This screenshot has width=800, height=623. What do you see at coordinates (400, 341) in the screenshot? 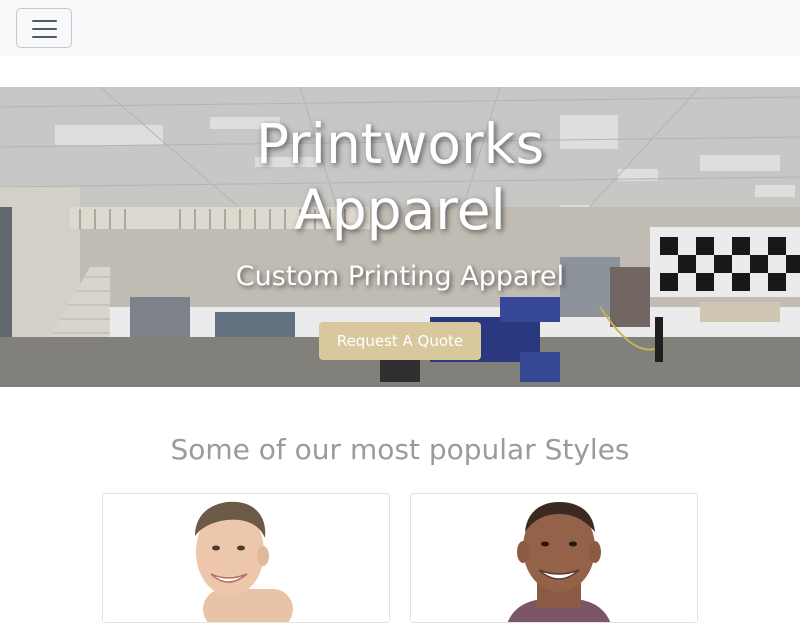
I see `request-quote-button: Request A Quote` at bounding box center [400, 341].